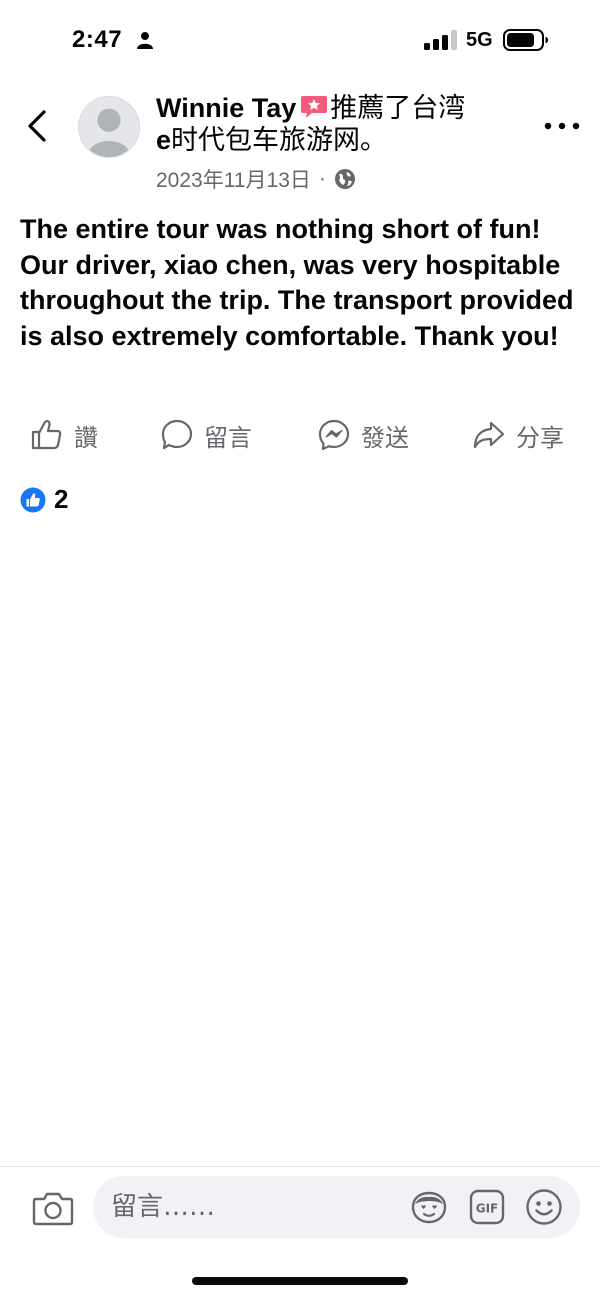 The height and width of the screenshot is (1299, 600). Describe the element at coordinates (177, 434) in the screenshot. I see `speech-bubble-icon` at that location.